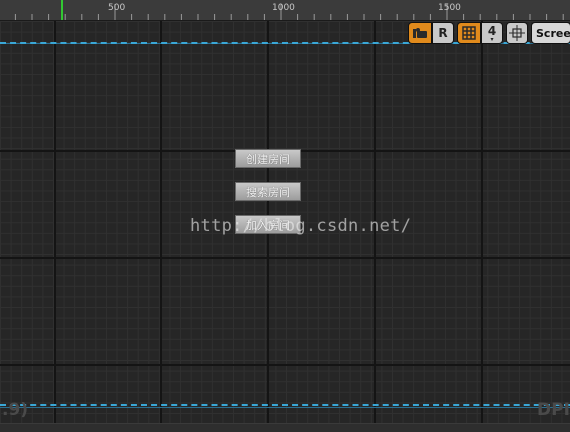 This screenshot has height=432, width=570. I want to click on camera-button, so click(420, 33).